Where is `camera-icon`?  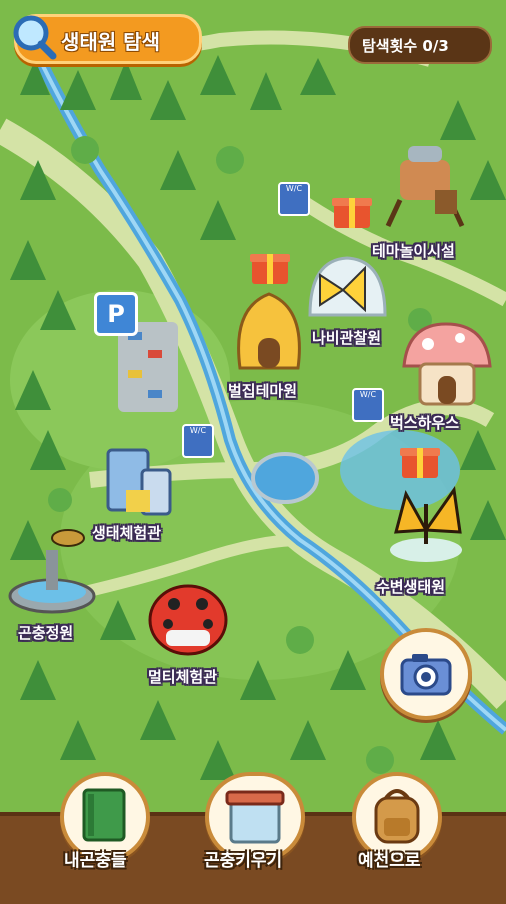
camera-icon is located at coordinates (426, 675).